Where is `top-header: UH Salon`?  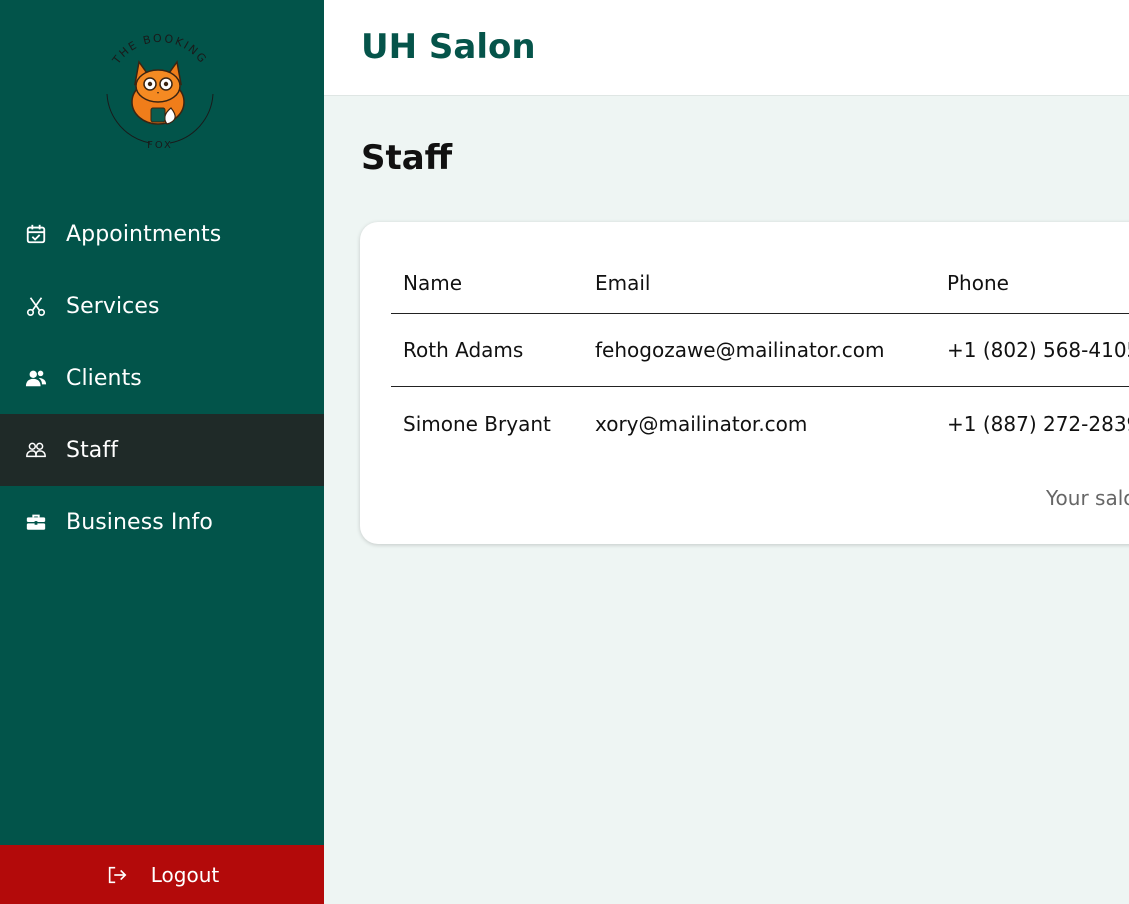
top-header: UH Salon is located at coordinates (726, 48).